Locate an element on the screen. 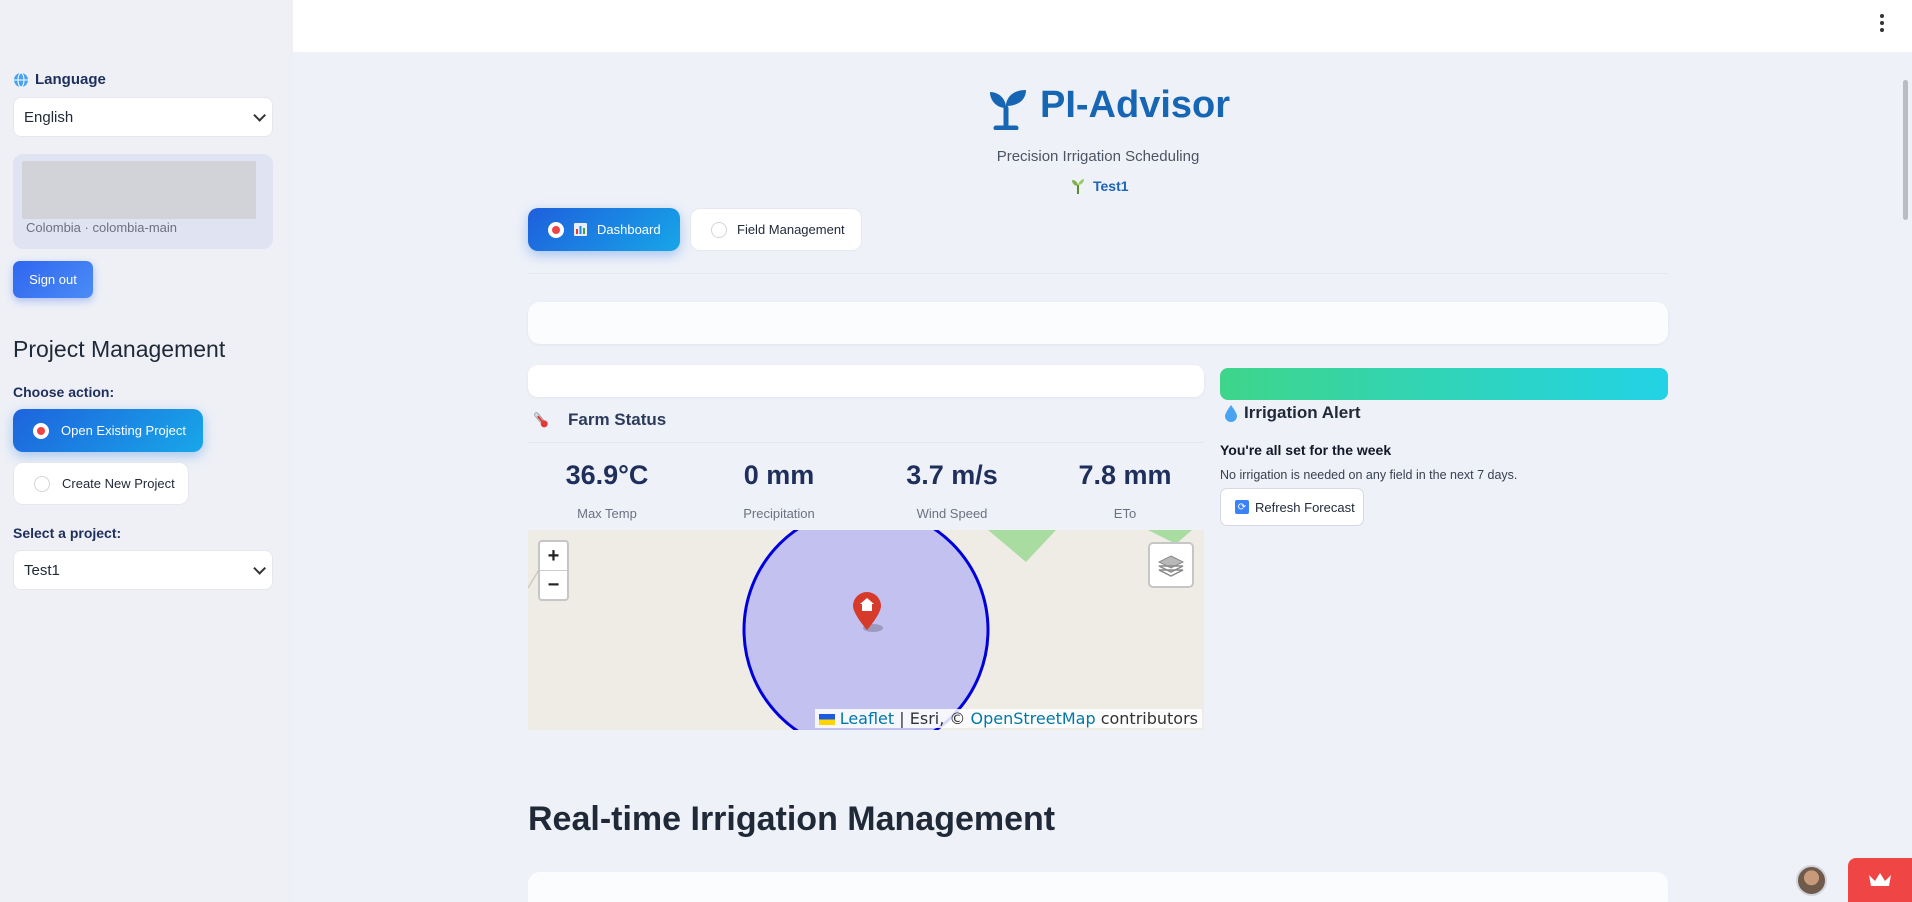 This screenshot has width=1912, height=902. metric-max-temp: 36.9°C Max Temp is located at coordinates (607, 490).